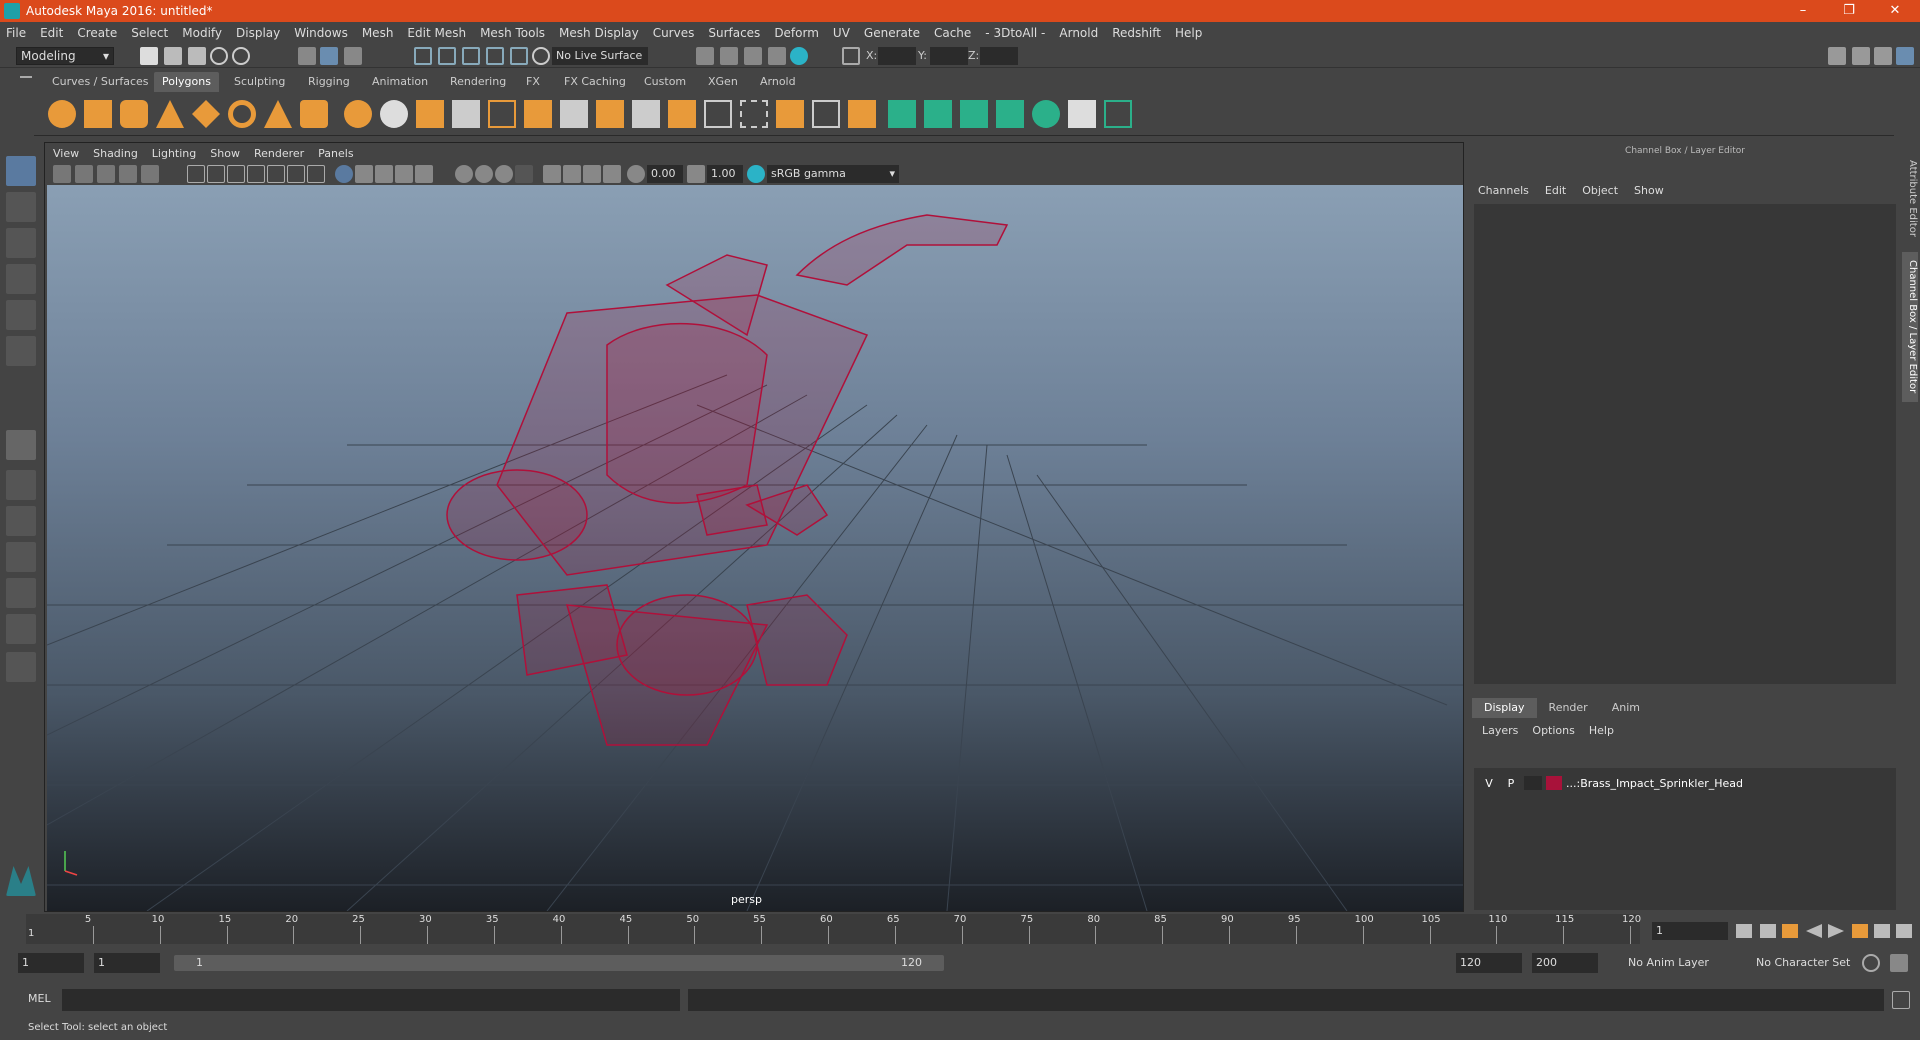  Describe the element at coordinates (833, 174) in the screenshot. I see `view-transform-dropdown: sRGB gamma ▾` at that location.